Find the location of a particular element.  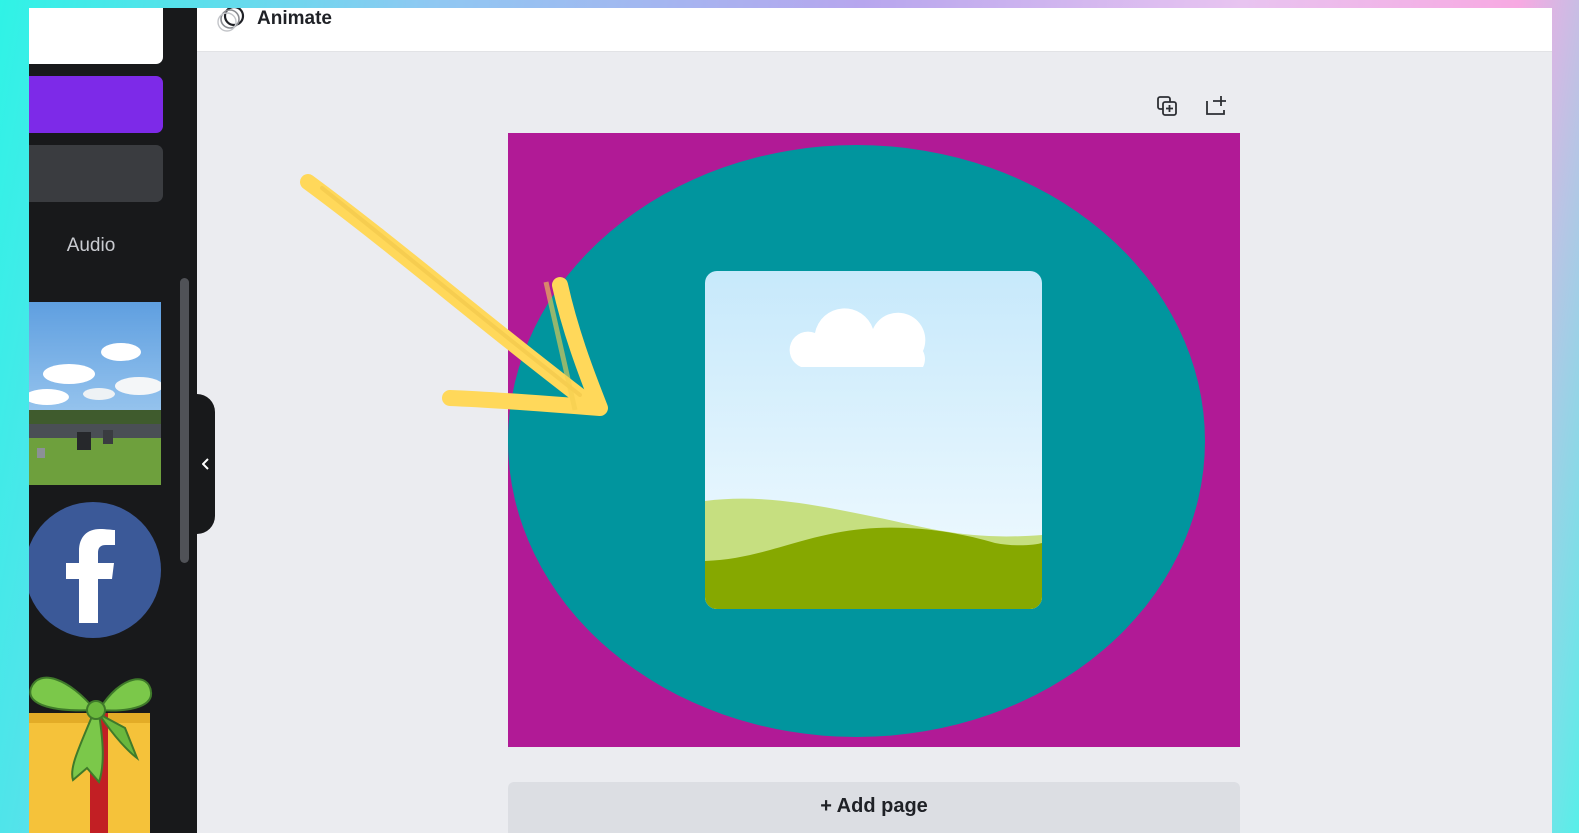

panel-button-secondary is located at coordinates (96, 173).